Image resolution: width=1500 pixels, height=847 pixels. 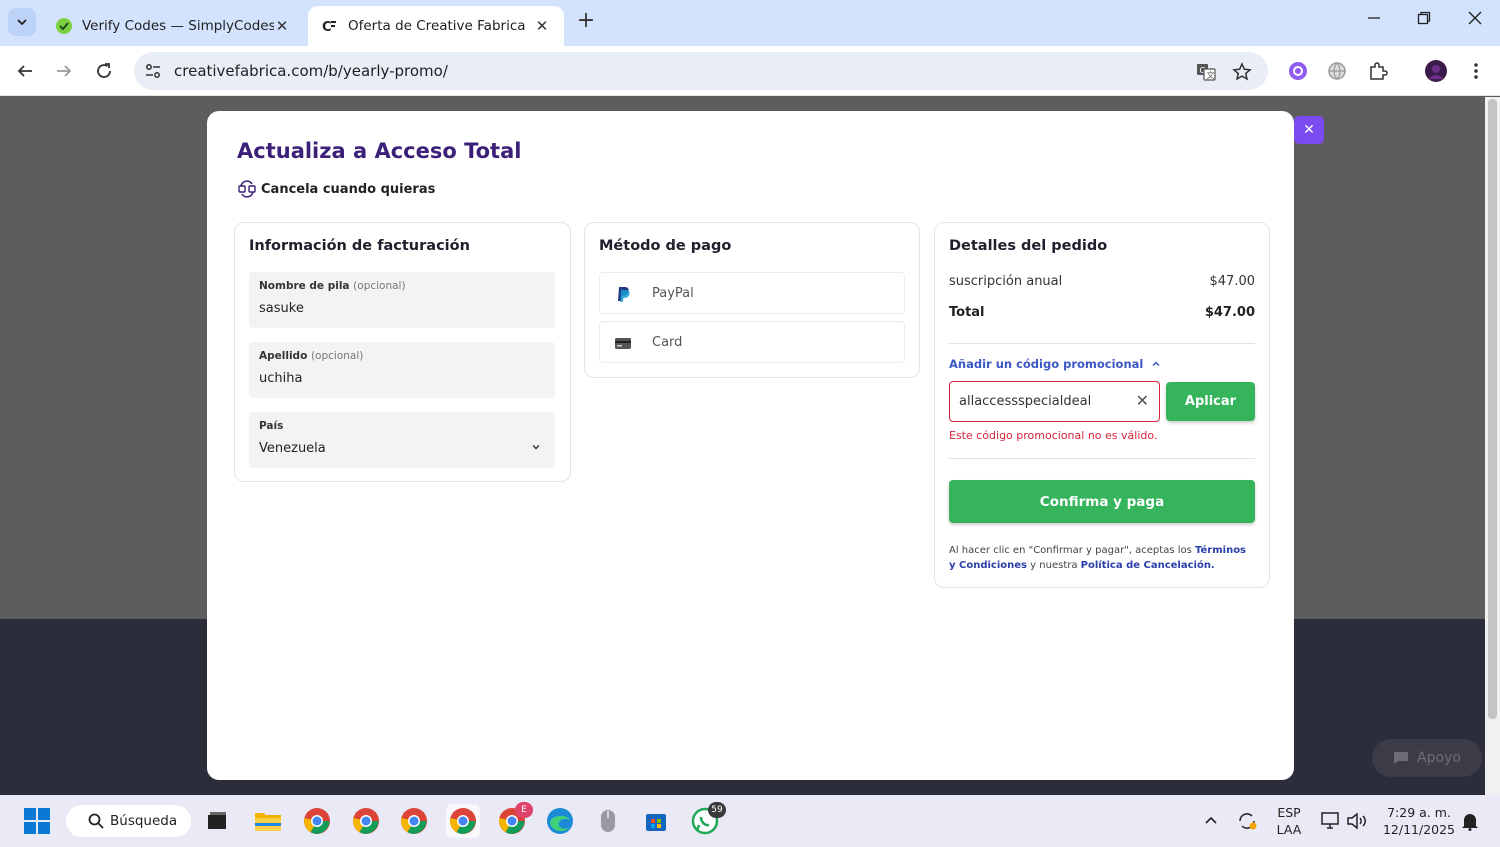 What do you see at coordinates (247, 189) in the screenshot?
I see `refresh-badge-icon` at bounding box center [247, 189].